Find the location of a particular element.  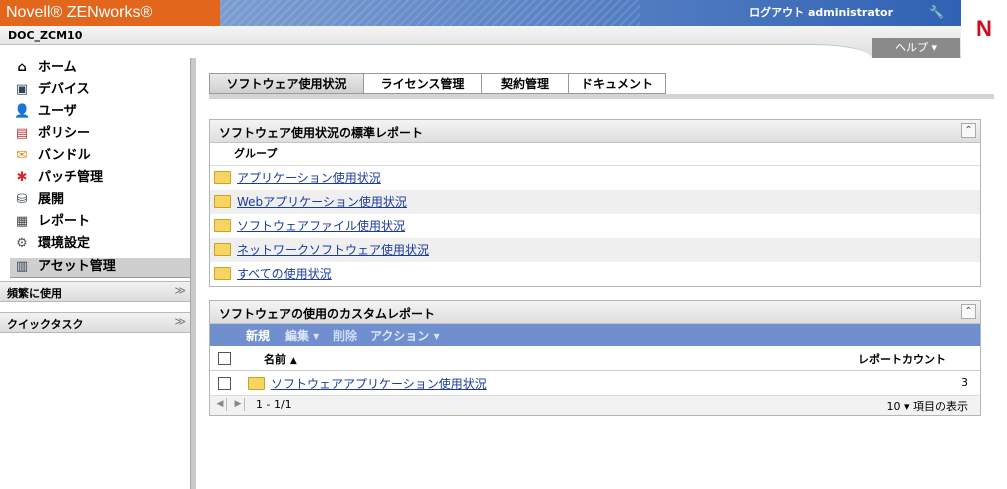

table-header: 名前 ▲ レポートカウント is located at coordinates (595, 358).